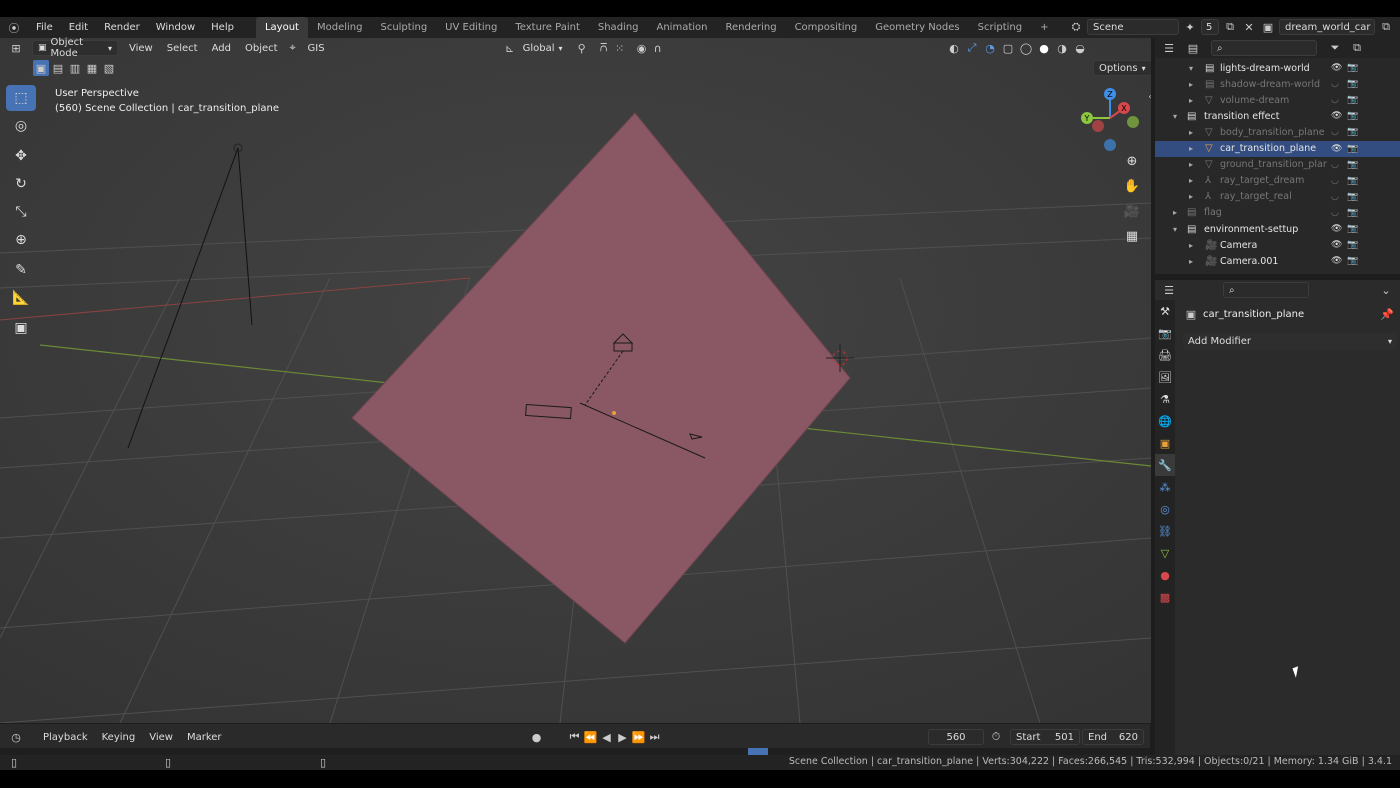  I want to click on jump-end-icon: ⏭, so click(655, 737).